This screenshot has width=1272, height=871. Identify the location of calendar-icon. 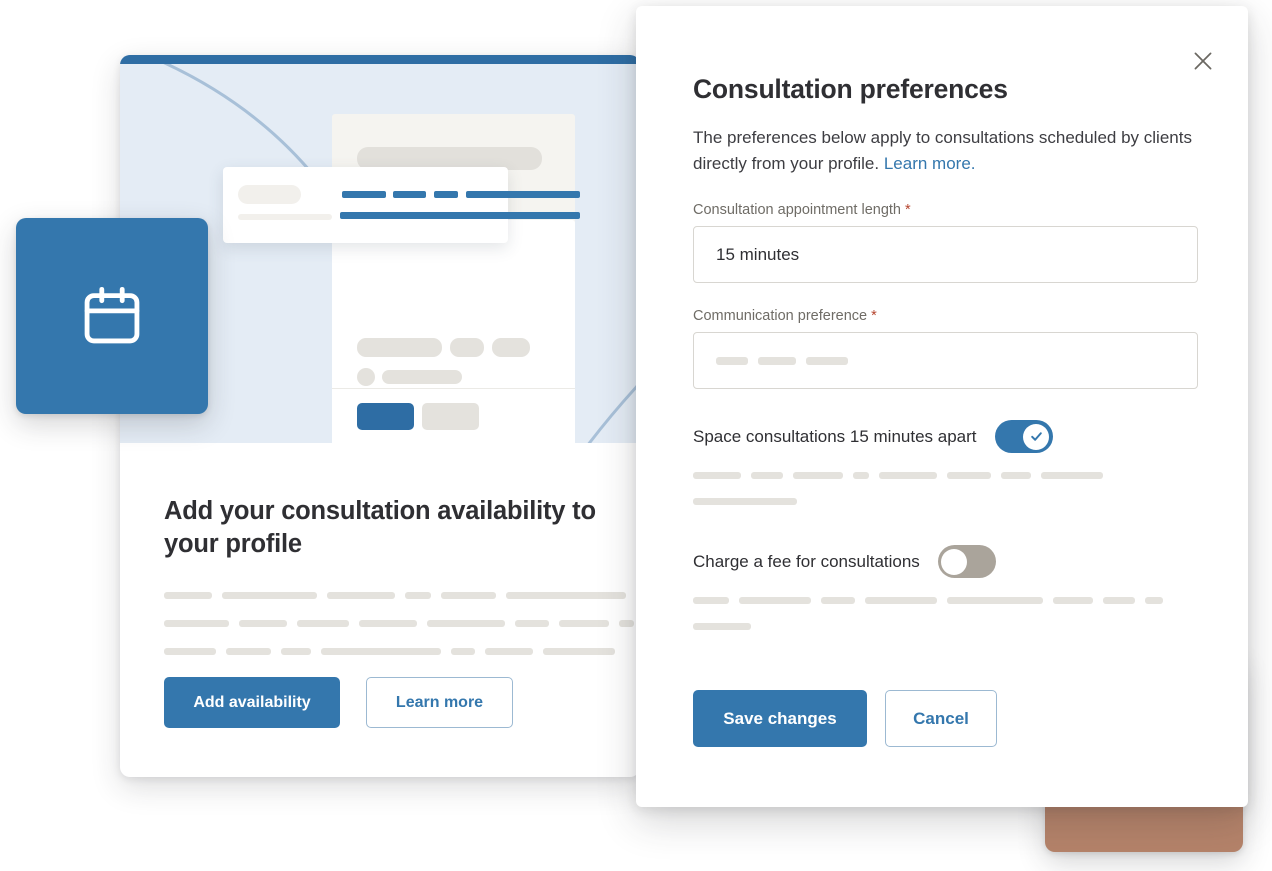
(112, 315).